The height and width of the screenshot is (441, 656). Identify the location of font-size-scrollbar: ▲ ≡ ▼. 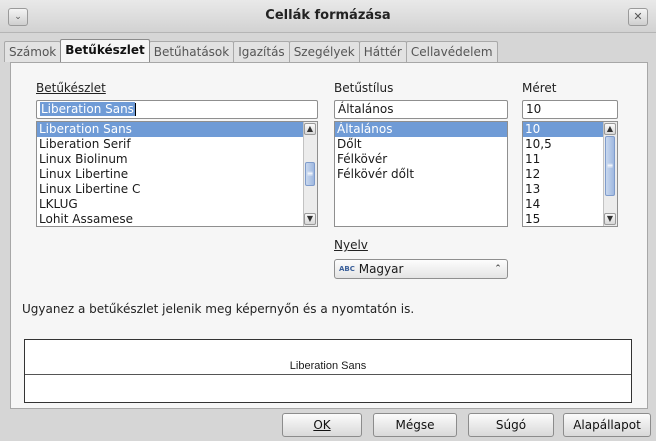
(610, 174).